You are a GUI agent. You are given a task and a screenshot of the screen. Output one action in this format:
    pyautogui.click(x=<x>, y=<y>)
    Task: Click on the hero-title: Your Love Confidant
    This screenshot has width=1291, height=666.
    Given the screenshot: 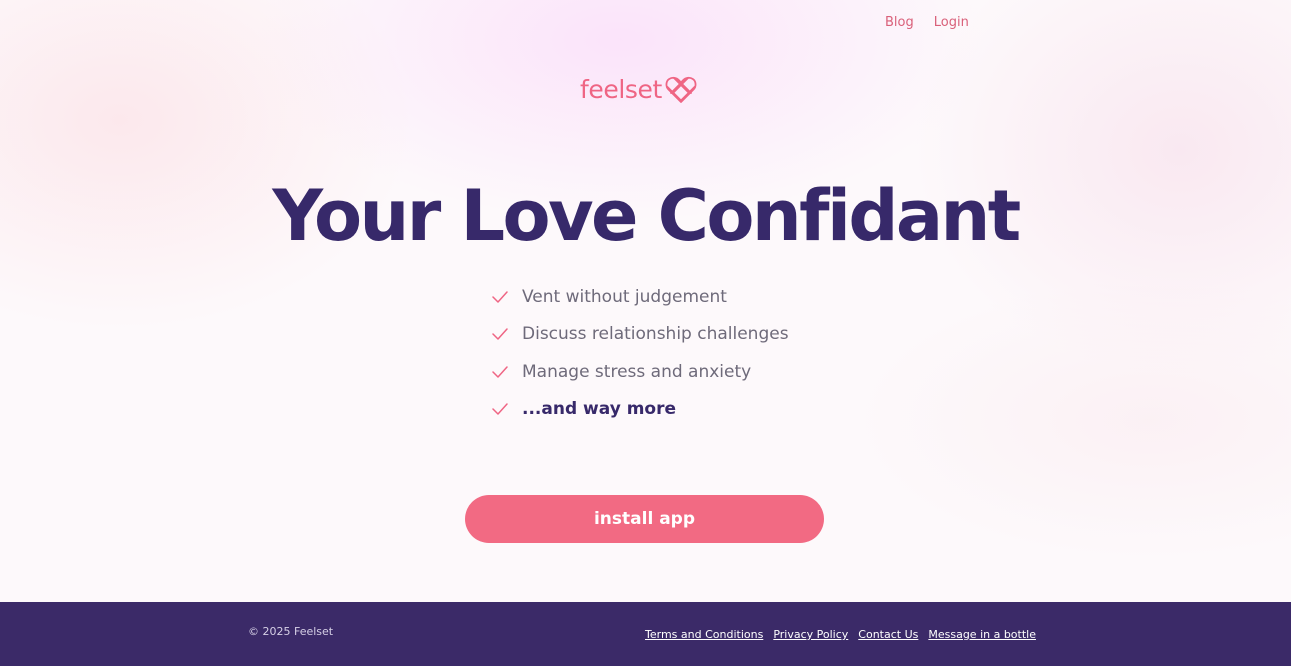 What is the action you would take?
    pyautogui.click(x=646, y=216)
    